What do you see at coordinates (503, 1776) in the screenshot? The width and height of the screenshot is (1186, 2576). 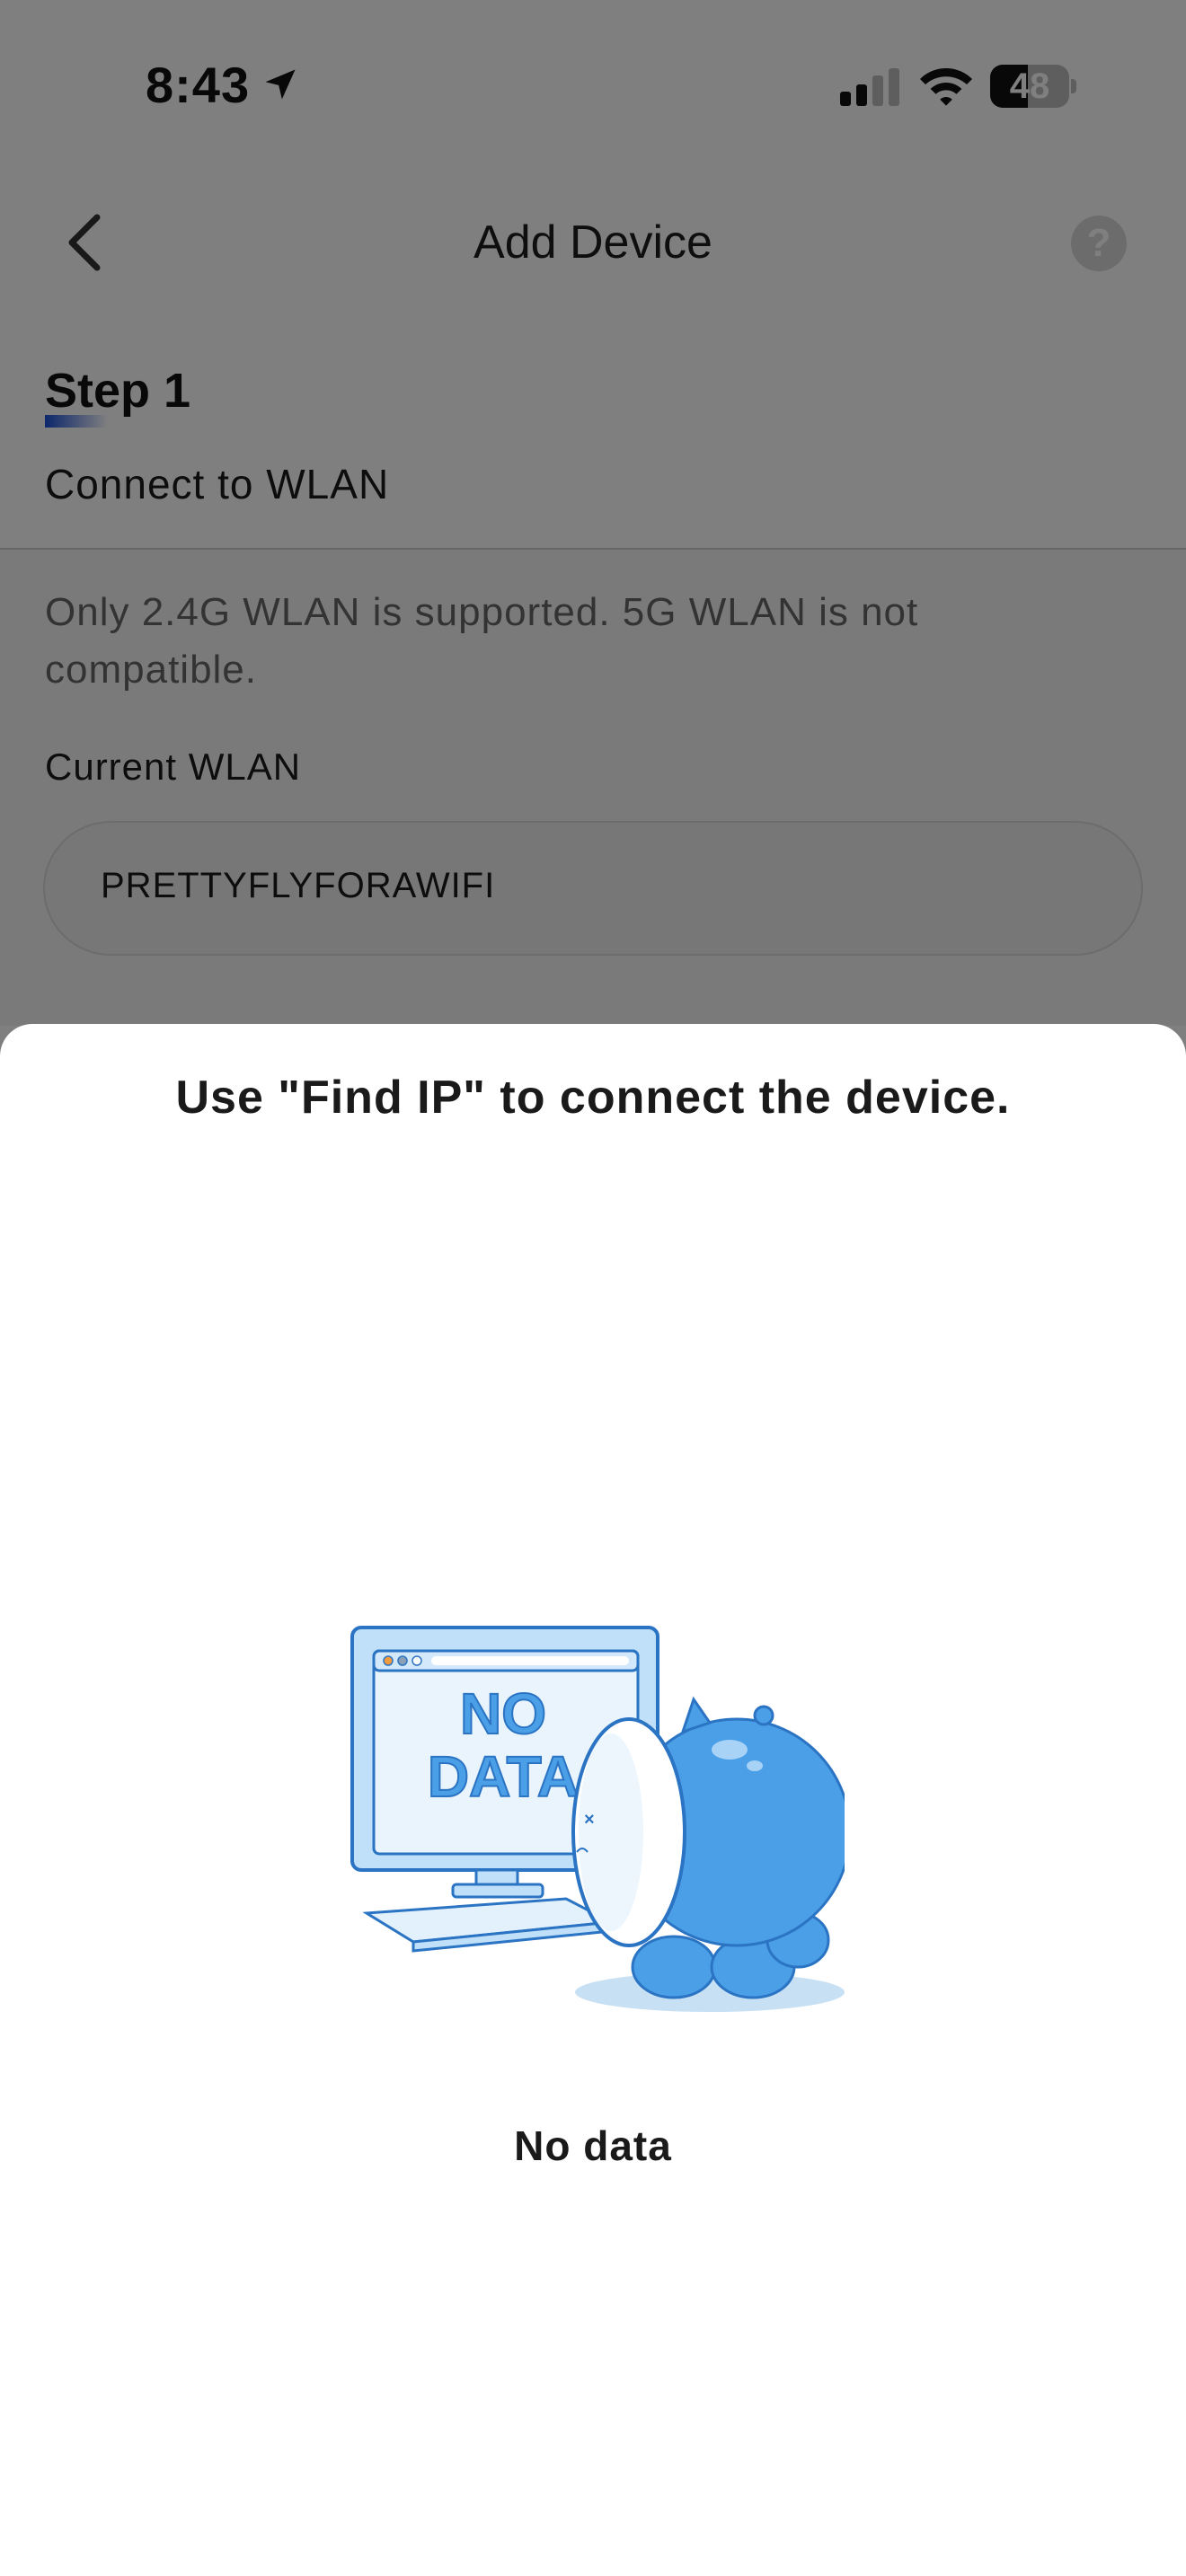 I see `illustration-text-data: DATA` at bounding box center [503, 1776].